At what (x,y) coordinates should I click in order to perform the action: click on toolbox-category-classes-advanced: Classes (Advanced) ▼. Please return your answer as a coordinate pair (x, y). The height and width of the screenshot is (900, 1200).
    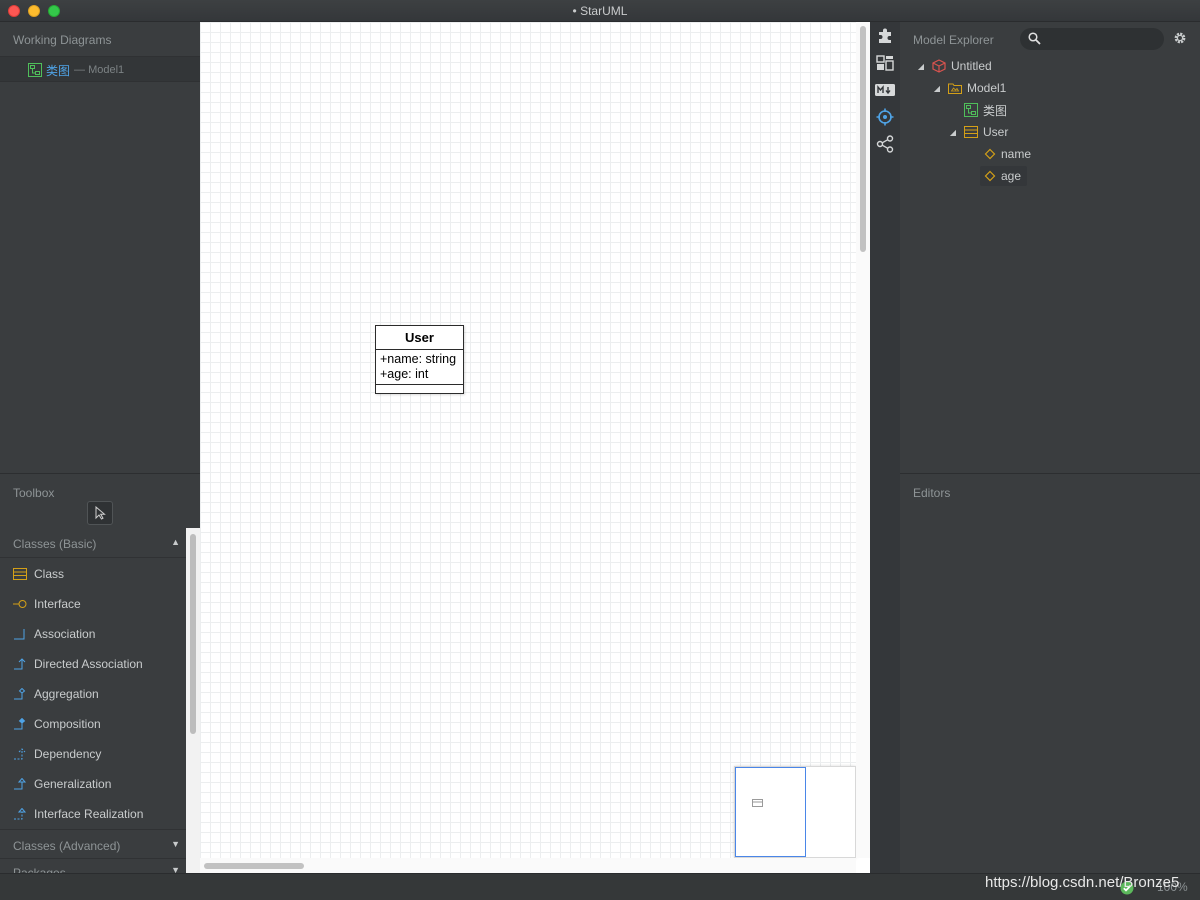
    Looking at the image, I should click on (93, 844).